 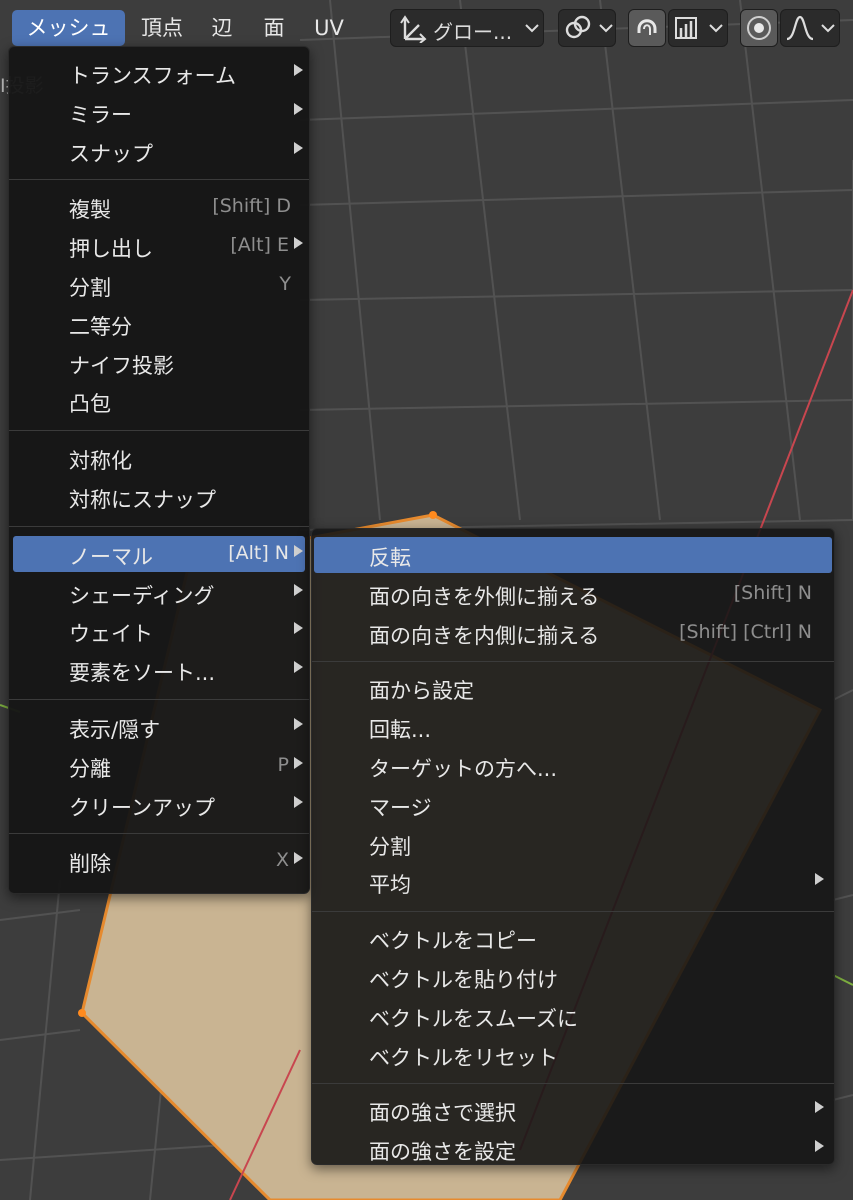 I want to click on menu-item-label: 表示/隠す, so click(x=115, y=730).